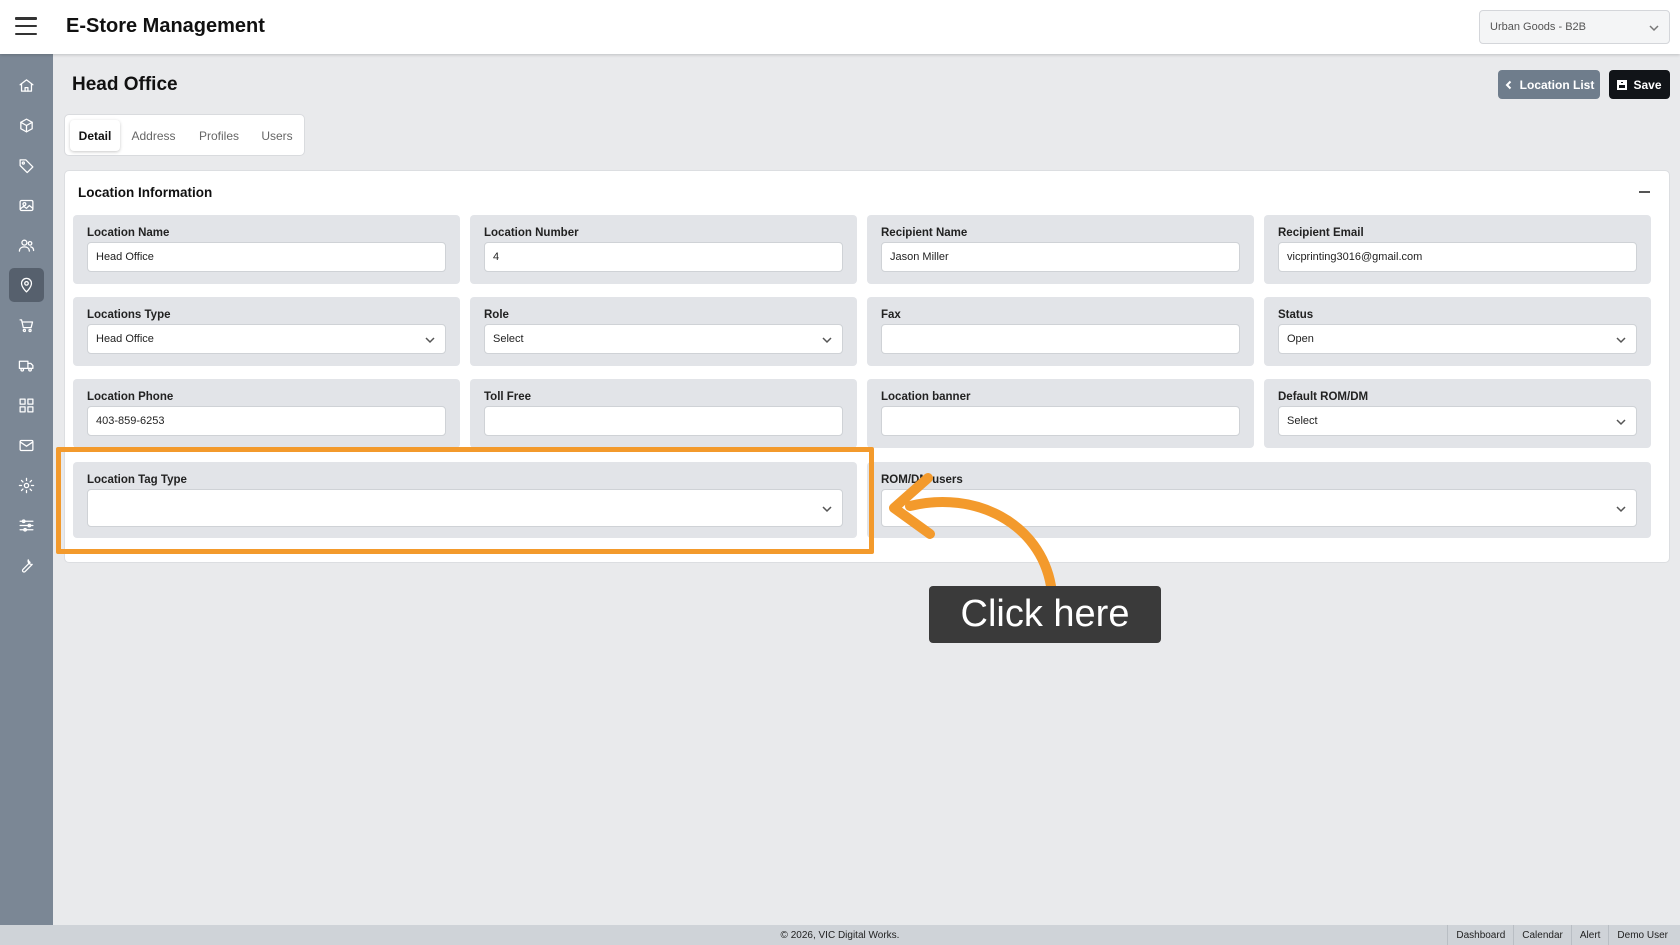  What do you see at coordinates (129, 315) in the screenshot?
I see `locations-type-label: Locations Type` at bounding box center [129, 315].